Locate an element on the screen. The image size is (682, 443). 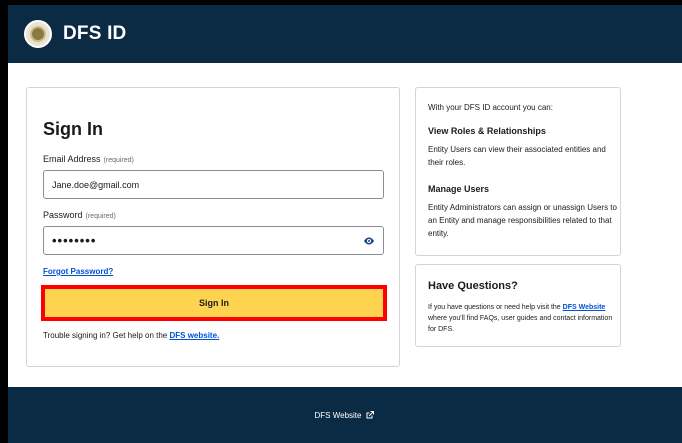
password-value: •••••••• is located at coordinates (74, 240).